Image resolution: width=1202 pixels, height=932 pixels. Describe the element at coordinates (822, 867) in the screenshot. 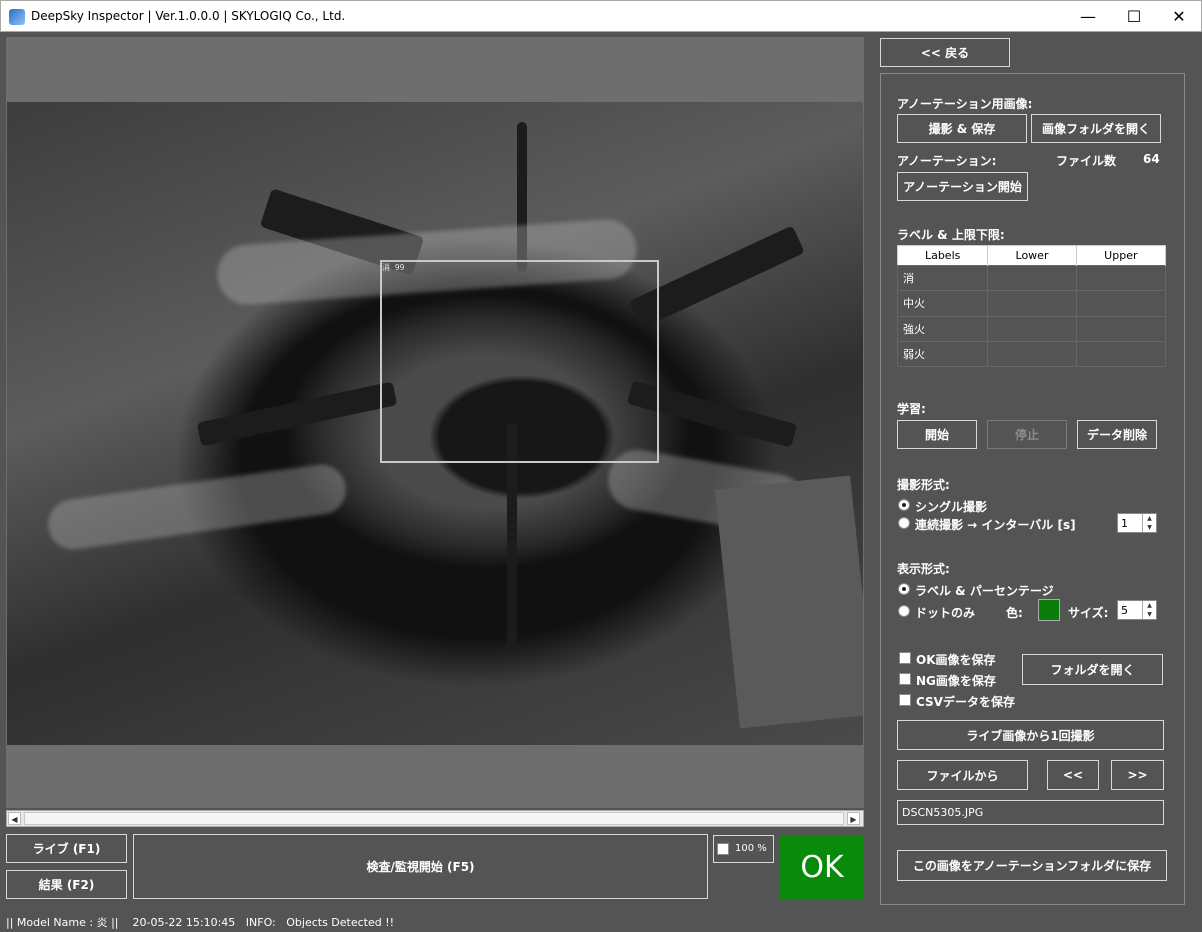

I see `result-indicator: OK` at that location.